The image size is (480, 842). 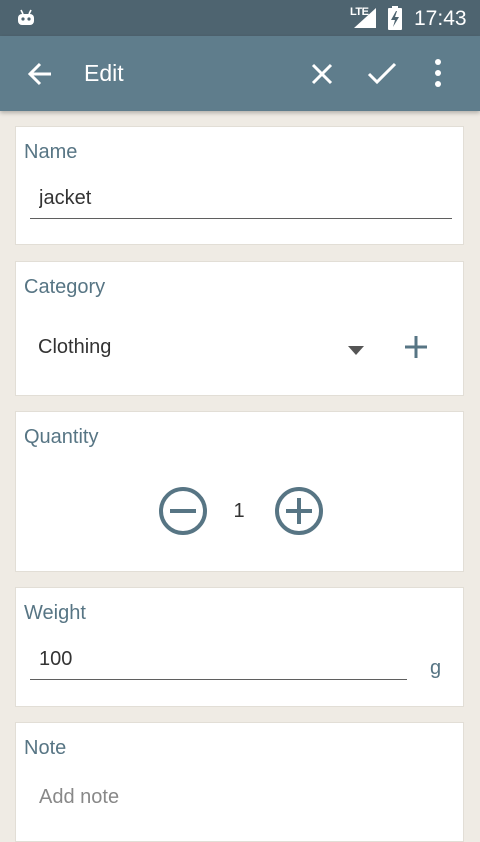 What do you see at coordinates (416, 349) in the screenshot?
I see `add-category-icon` at bounding box center [416, 349].